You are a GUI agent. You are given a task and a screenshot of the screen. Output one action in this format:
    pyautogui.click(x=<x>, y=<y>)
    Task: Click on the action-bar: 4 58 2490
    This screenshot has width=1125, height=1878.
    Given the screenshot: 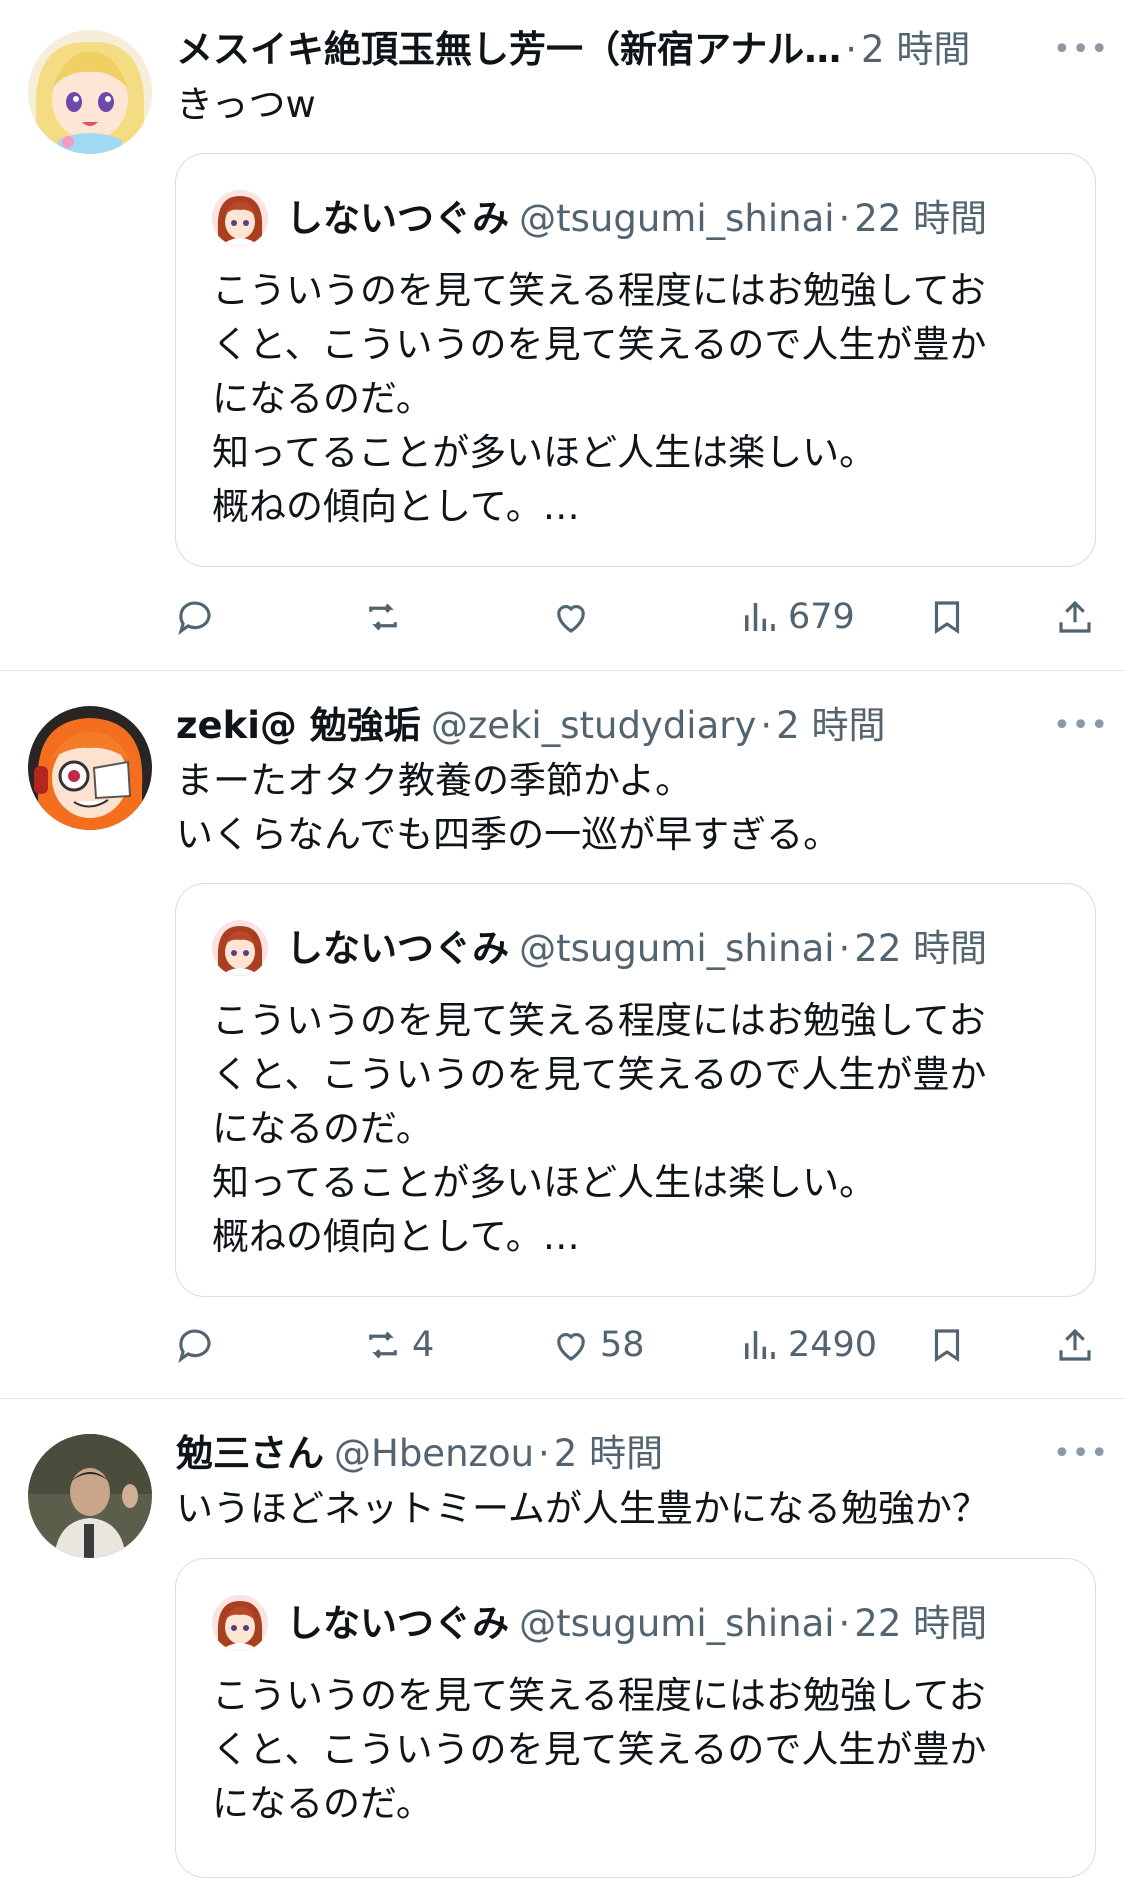 What is the action you would take?
    pyautogui.click(x=562, y=1345)
    